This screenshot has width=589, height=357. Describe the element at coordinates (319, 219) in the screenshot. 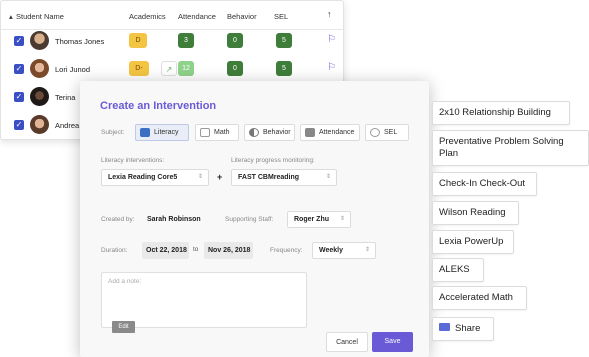

I see `staff-select: Roger Zhu ⇕` at that location.